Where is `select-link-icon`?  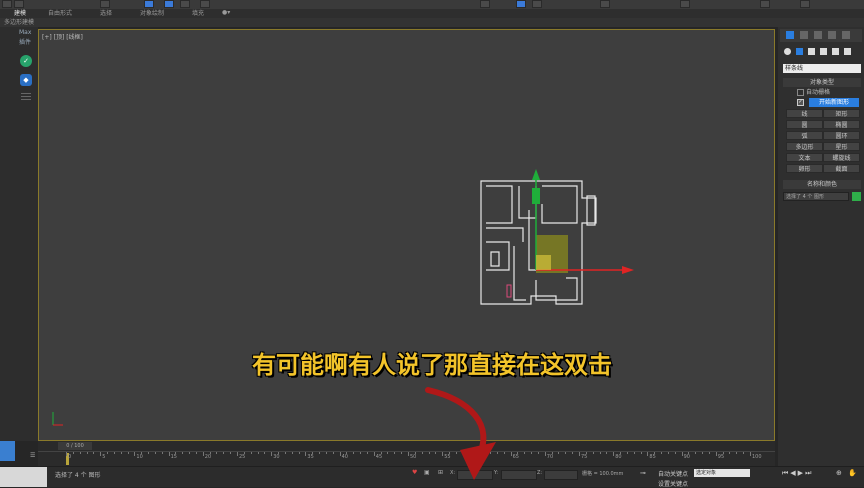 select-link-icon is located at coordinates (105, 4).